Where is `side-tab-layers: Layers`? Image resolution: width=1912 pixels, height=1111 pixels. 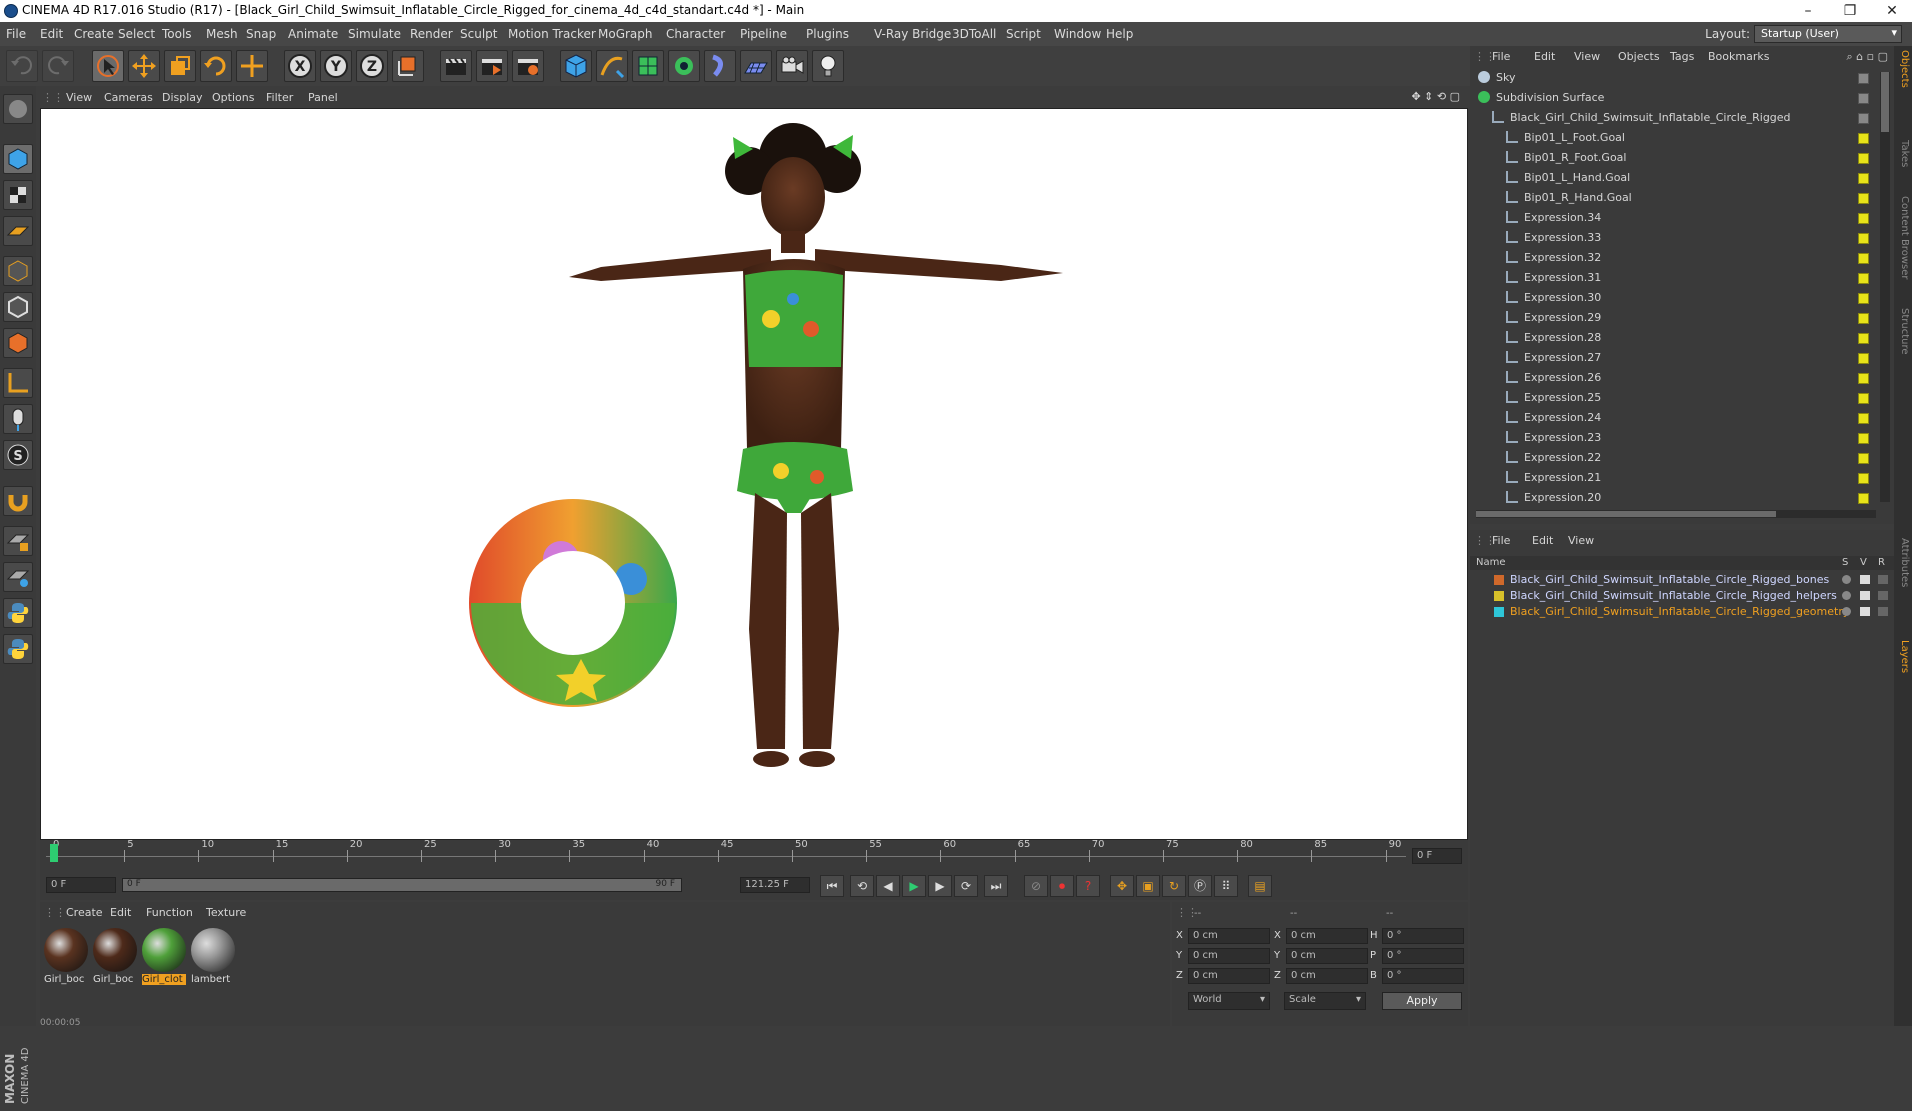 side-tab-layers: Layers is located at coordinates (1903, 656).